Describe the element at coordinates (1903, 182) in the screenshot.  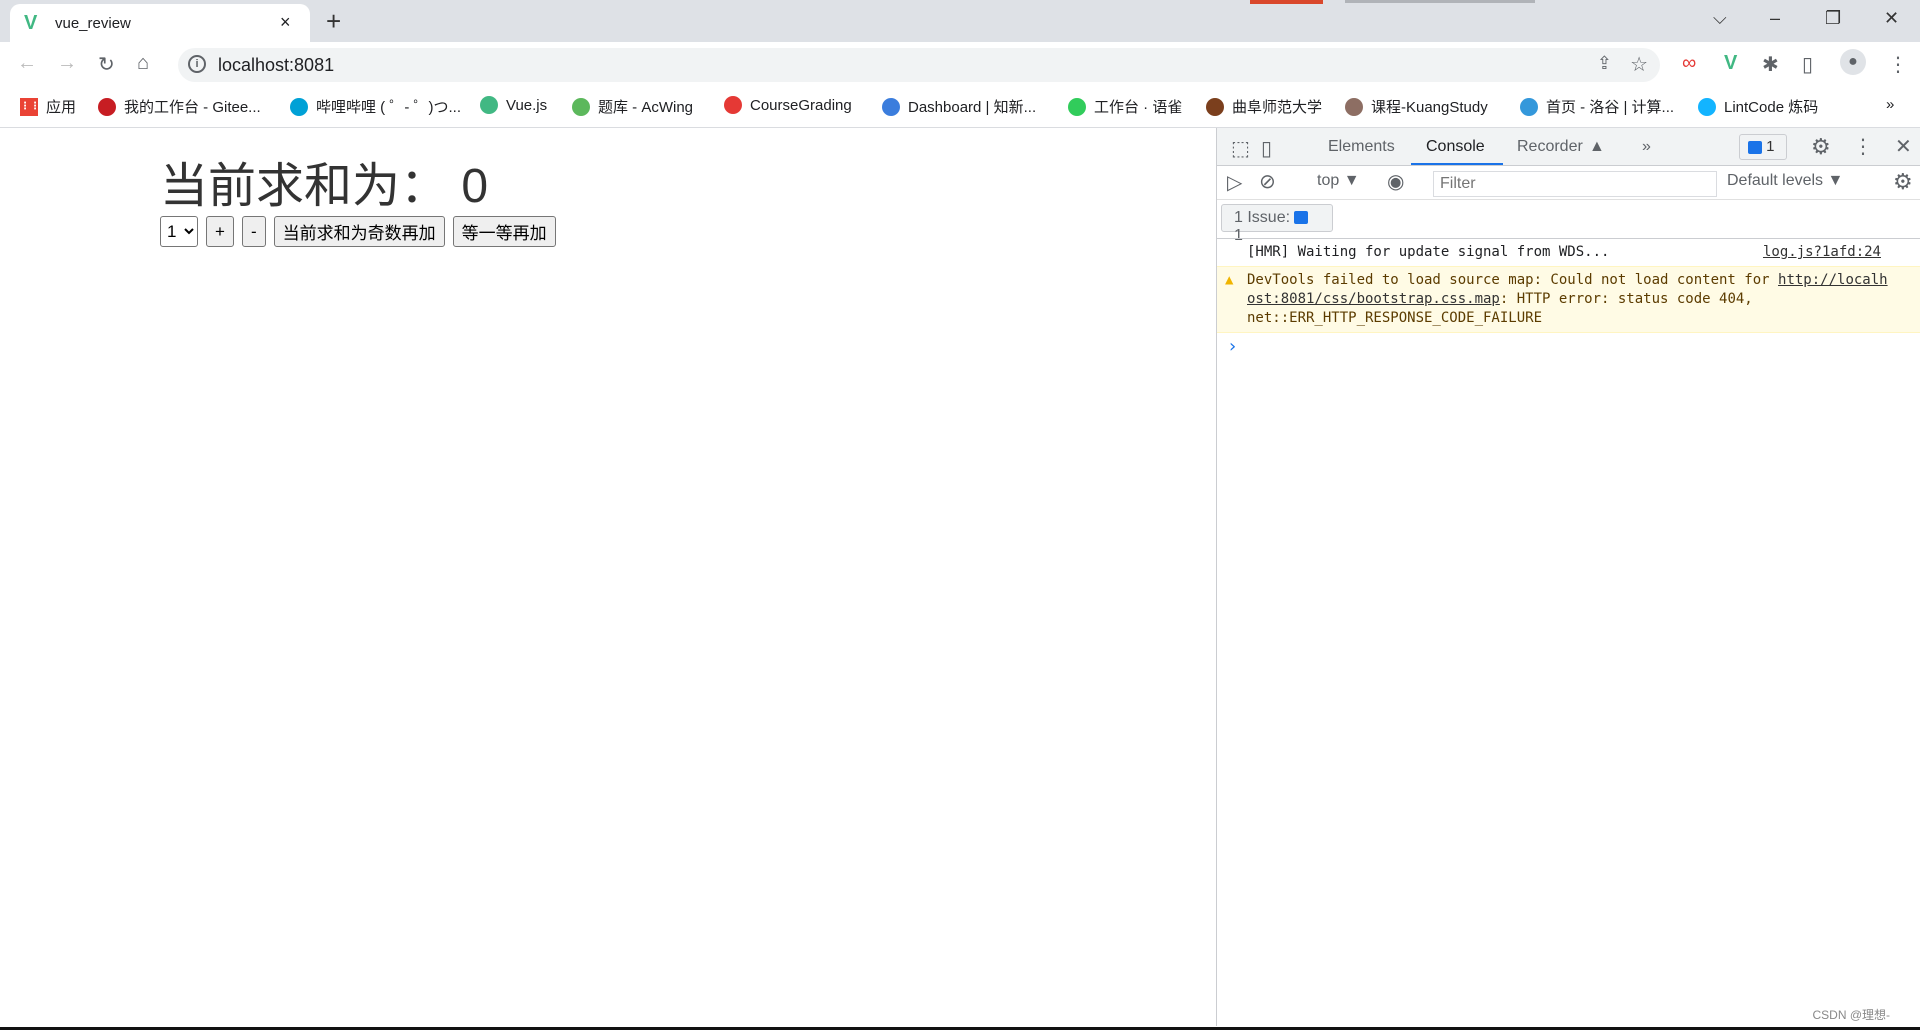
I see `console-settings-icon: ⚙` at that location.